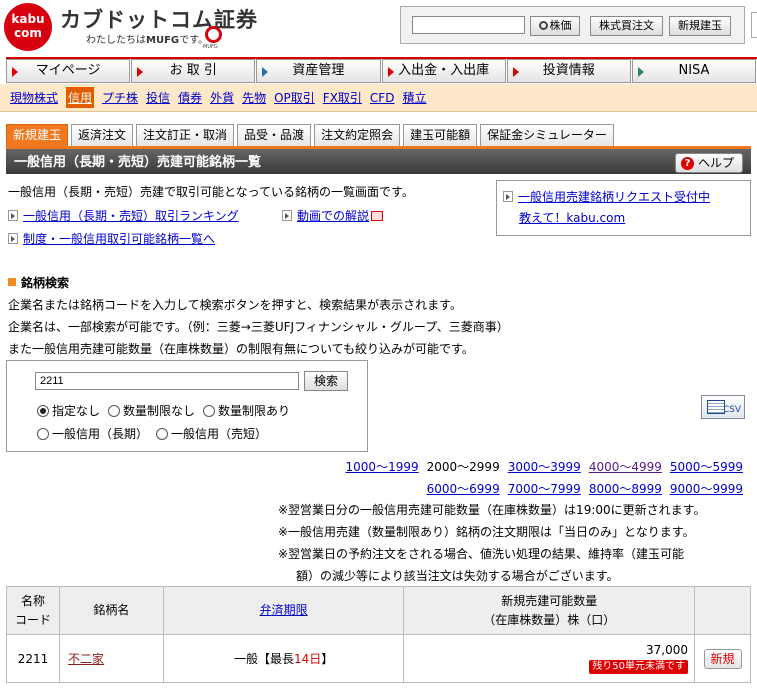  Describe the element at coordinates (706, 466) in the screenshot. I see `range-link: 5000〜5999` at that location.